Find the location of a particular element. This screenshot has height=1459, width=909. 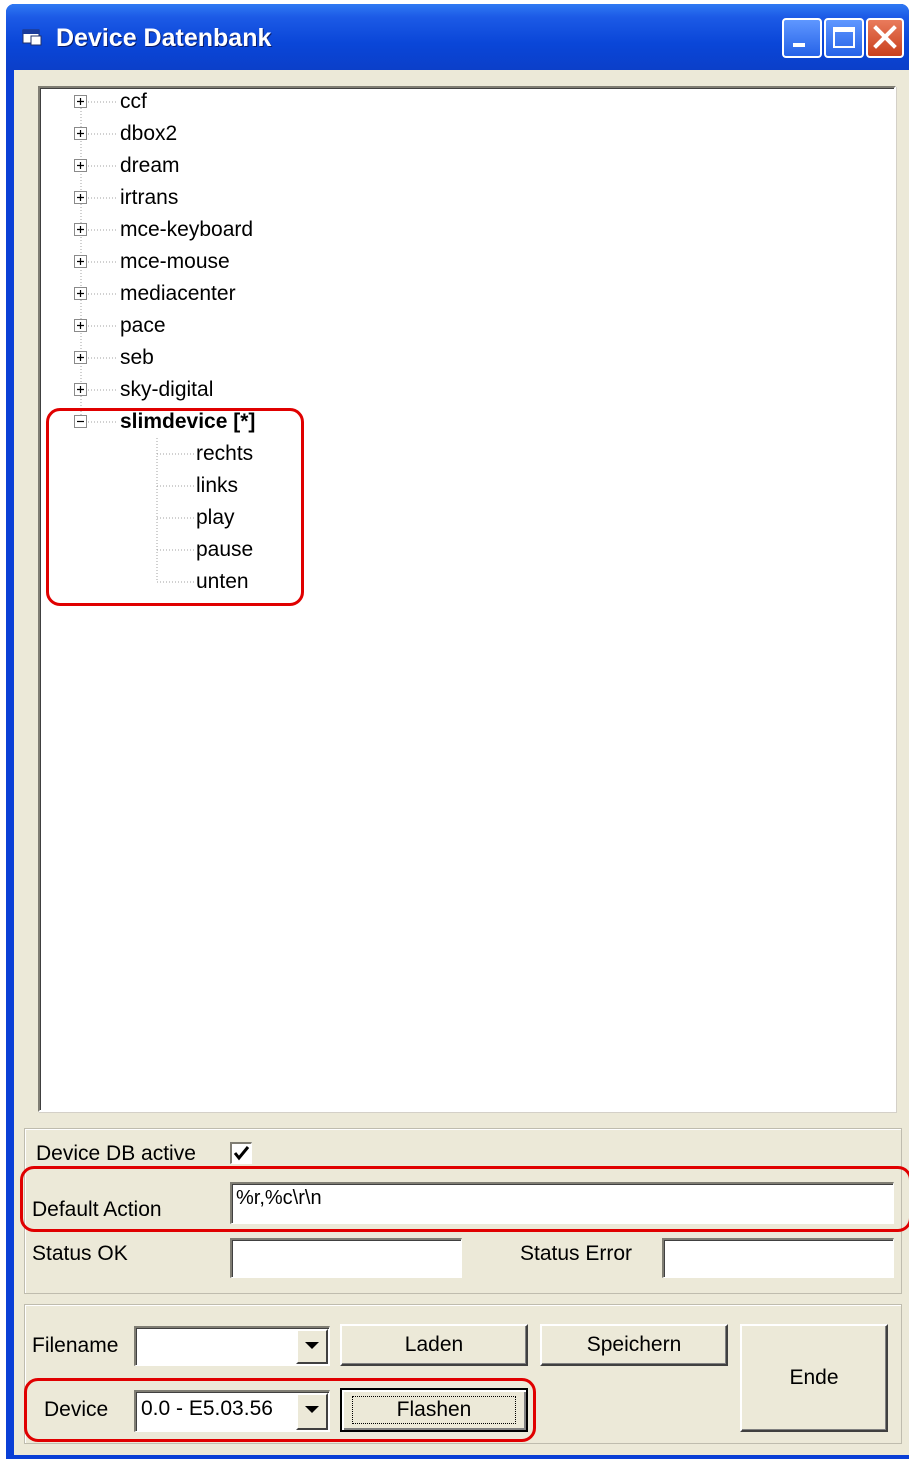

expand-mce-keyboard-icon is located at coordinates (80, 229).